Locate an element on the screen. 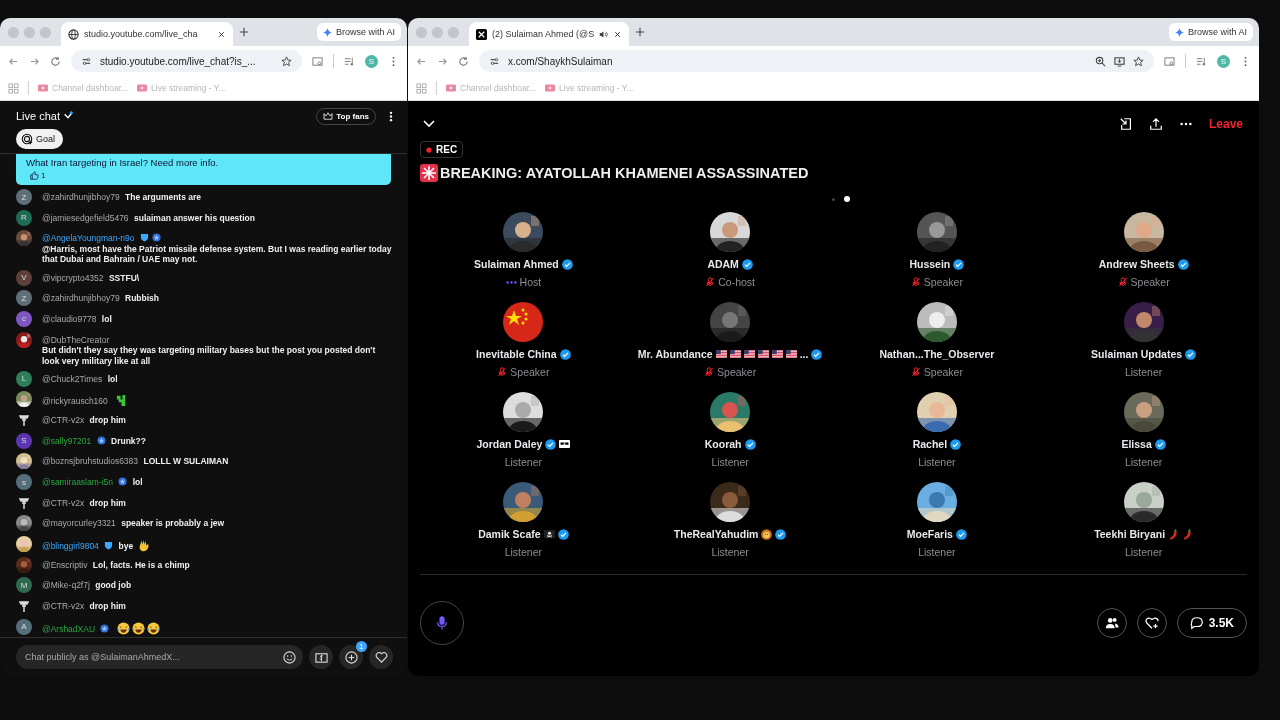 The image size is (1280, 720). user-avatar: M is located at coordinates (24, 585).